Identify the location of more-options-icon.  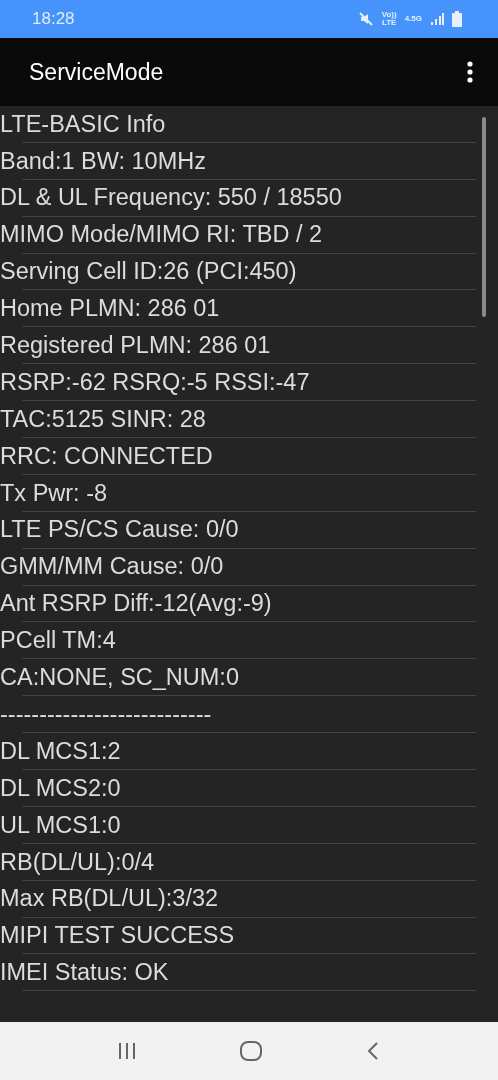
(470, 72).